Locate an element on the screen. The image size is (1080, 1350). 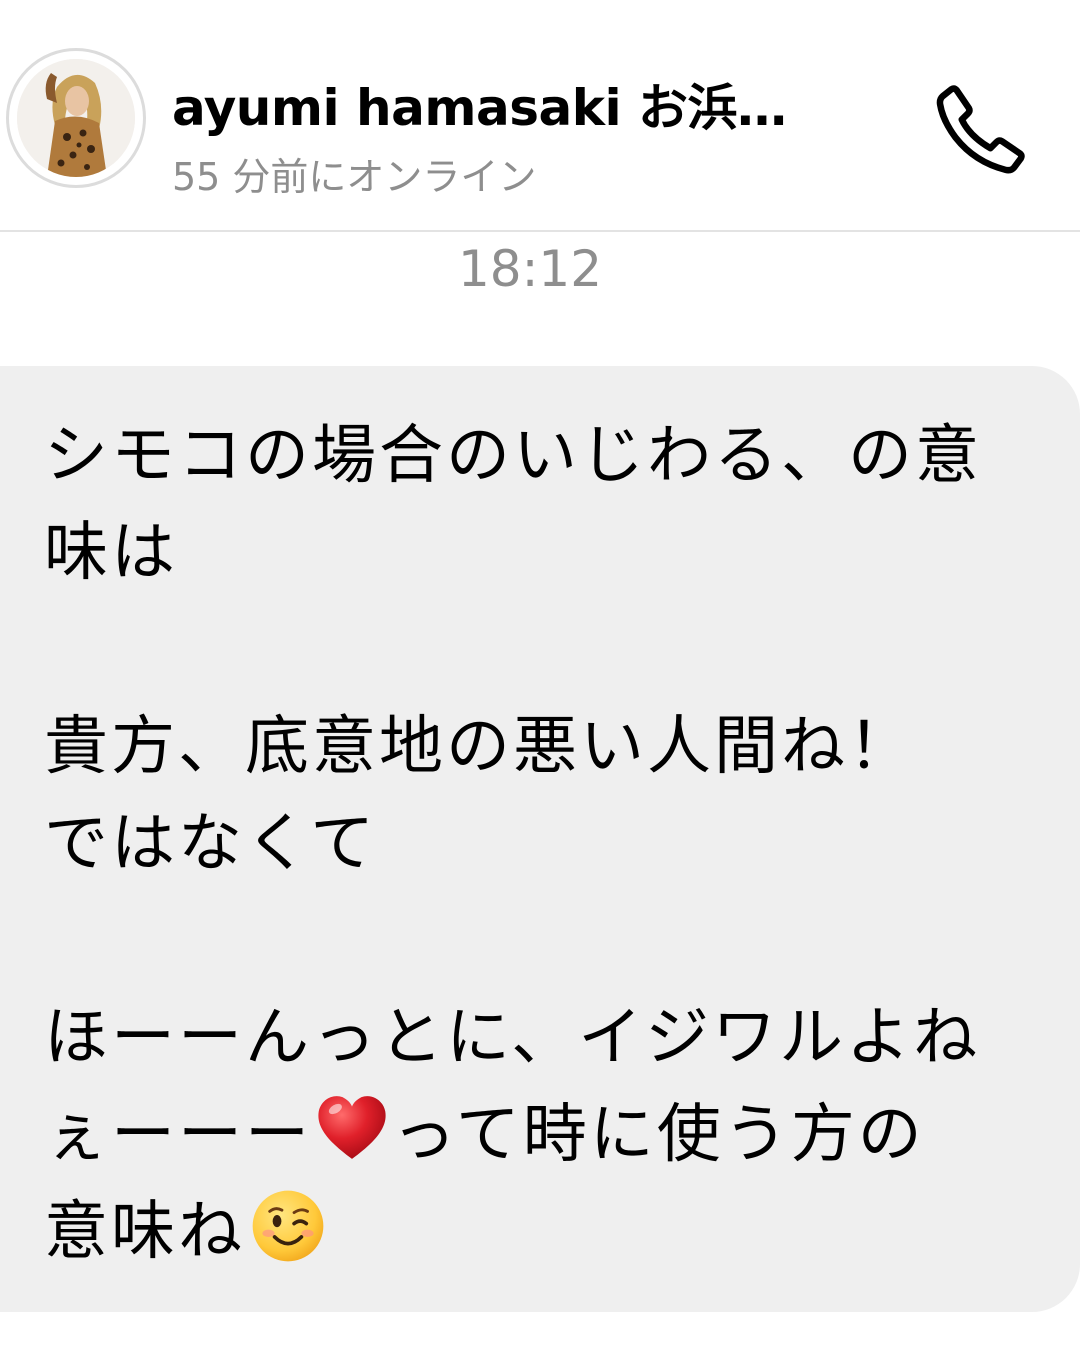
avatar is located at coordinates (76, 118).